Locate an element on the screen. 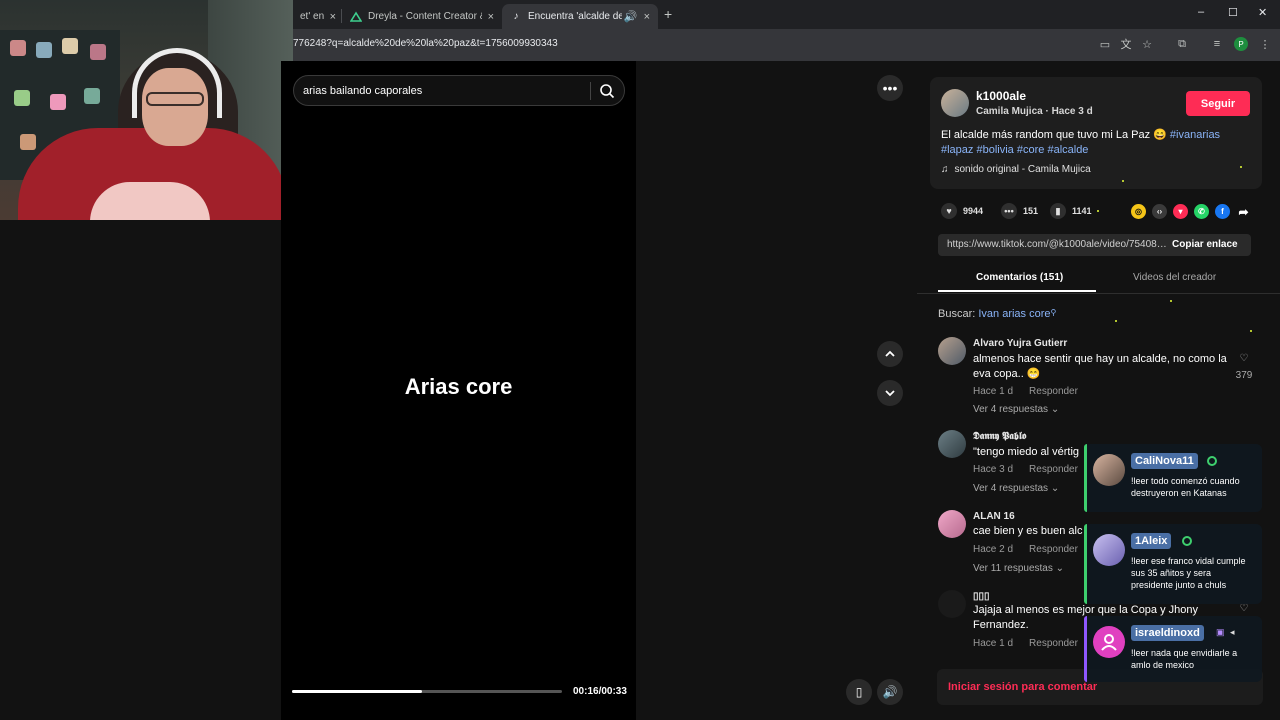  heart-icon: ♥ is located at coordinates (949, 211).